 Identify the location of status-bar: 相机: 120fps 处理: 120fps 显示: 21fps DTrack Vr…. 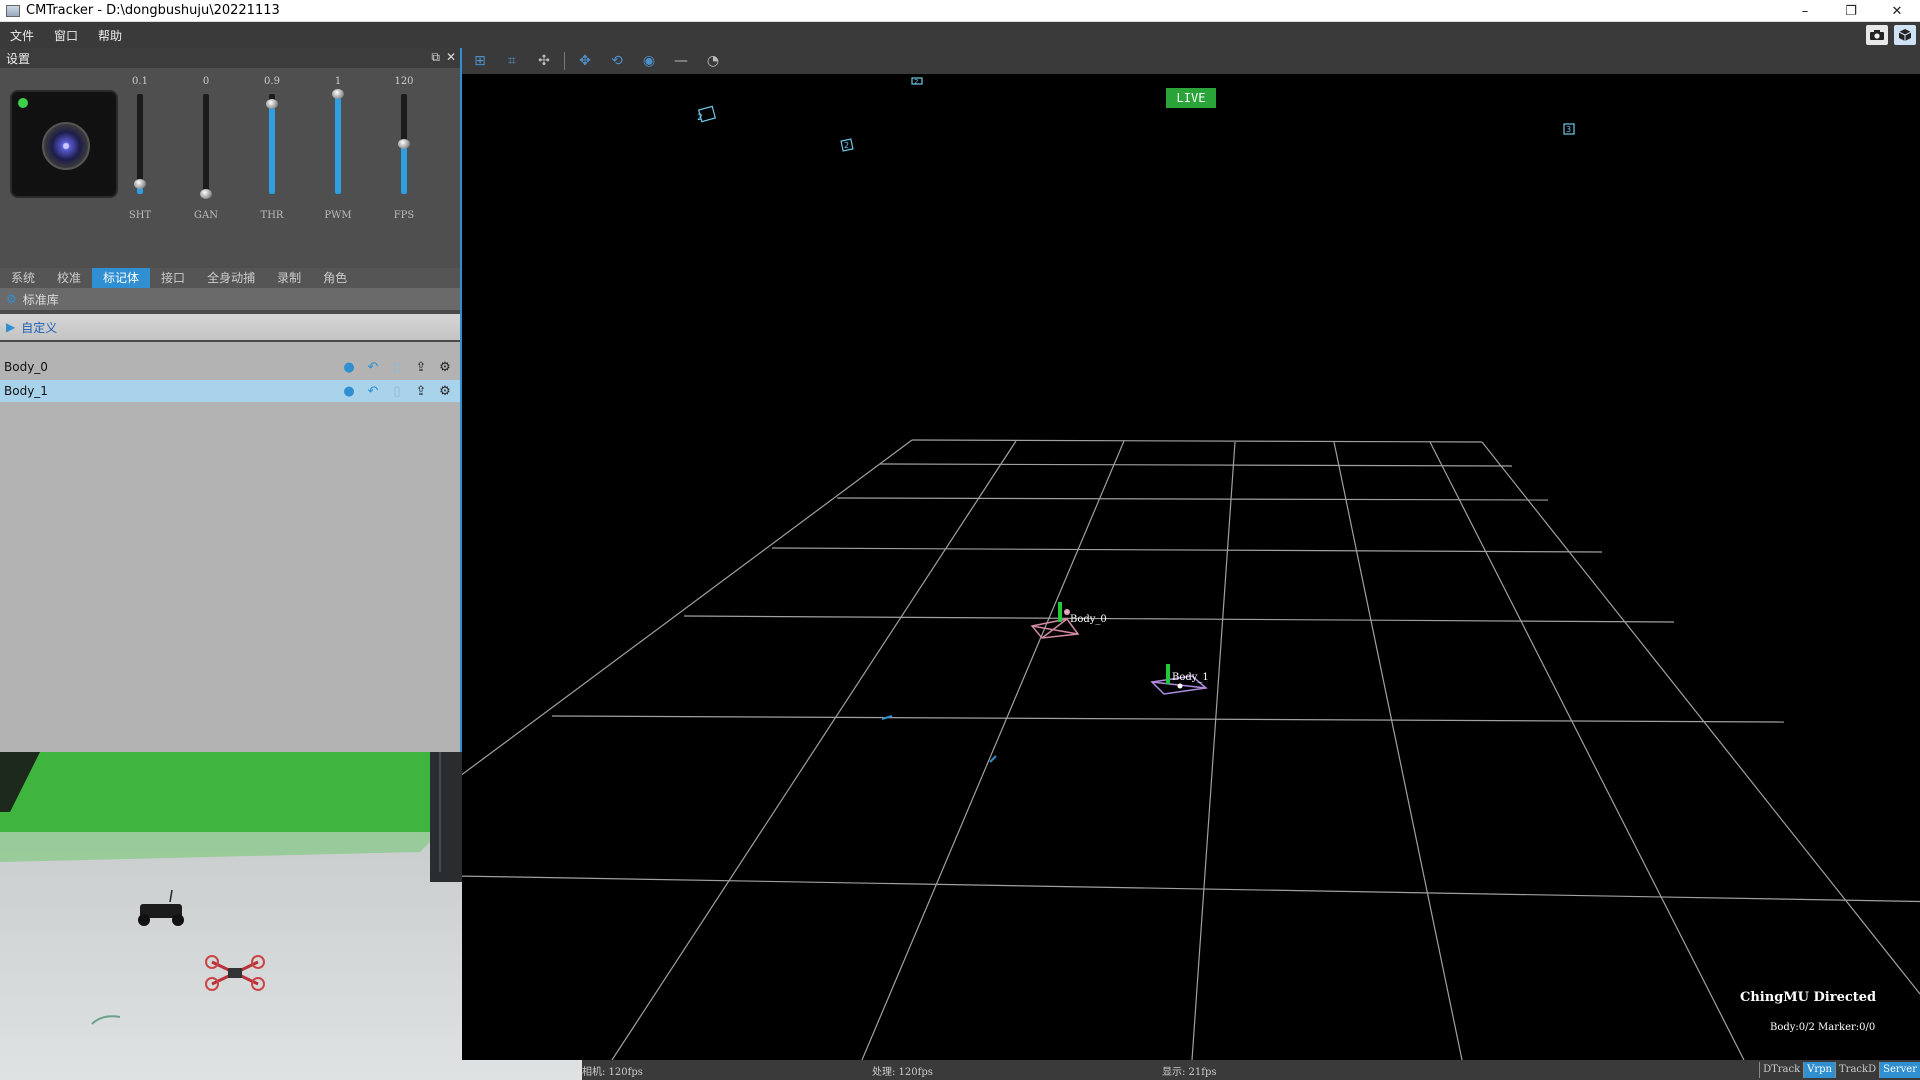
(1251, 1070).